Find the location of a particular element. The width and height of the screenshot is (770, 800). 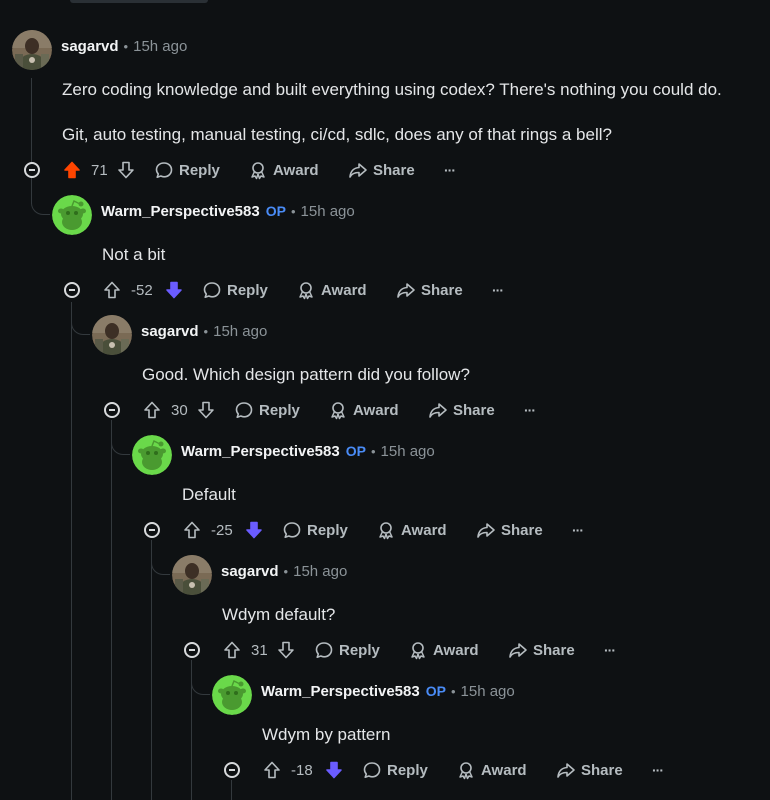

comment-actions: 31 Reply Award Share ··· is located at coordinates (486, 650).